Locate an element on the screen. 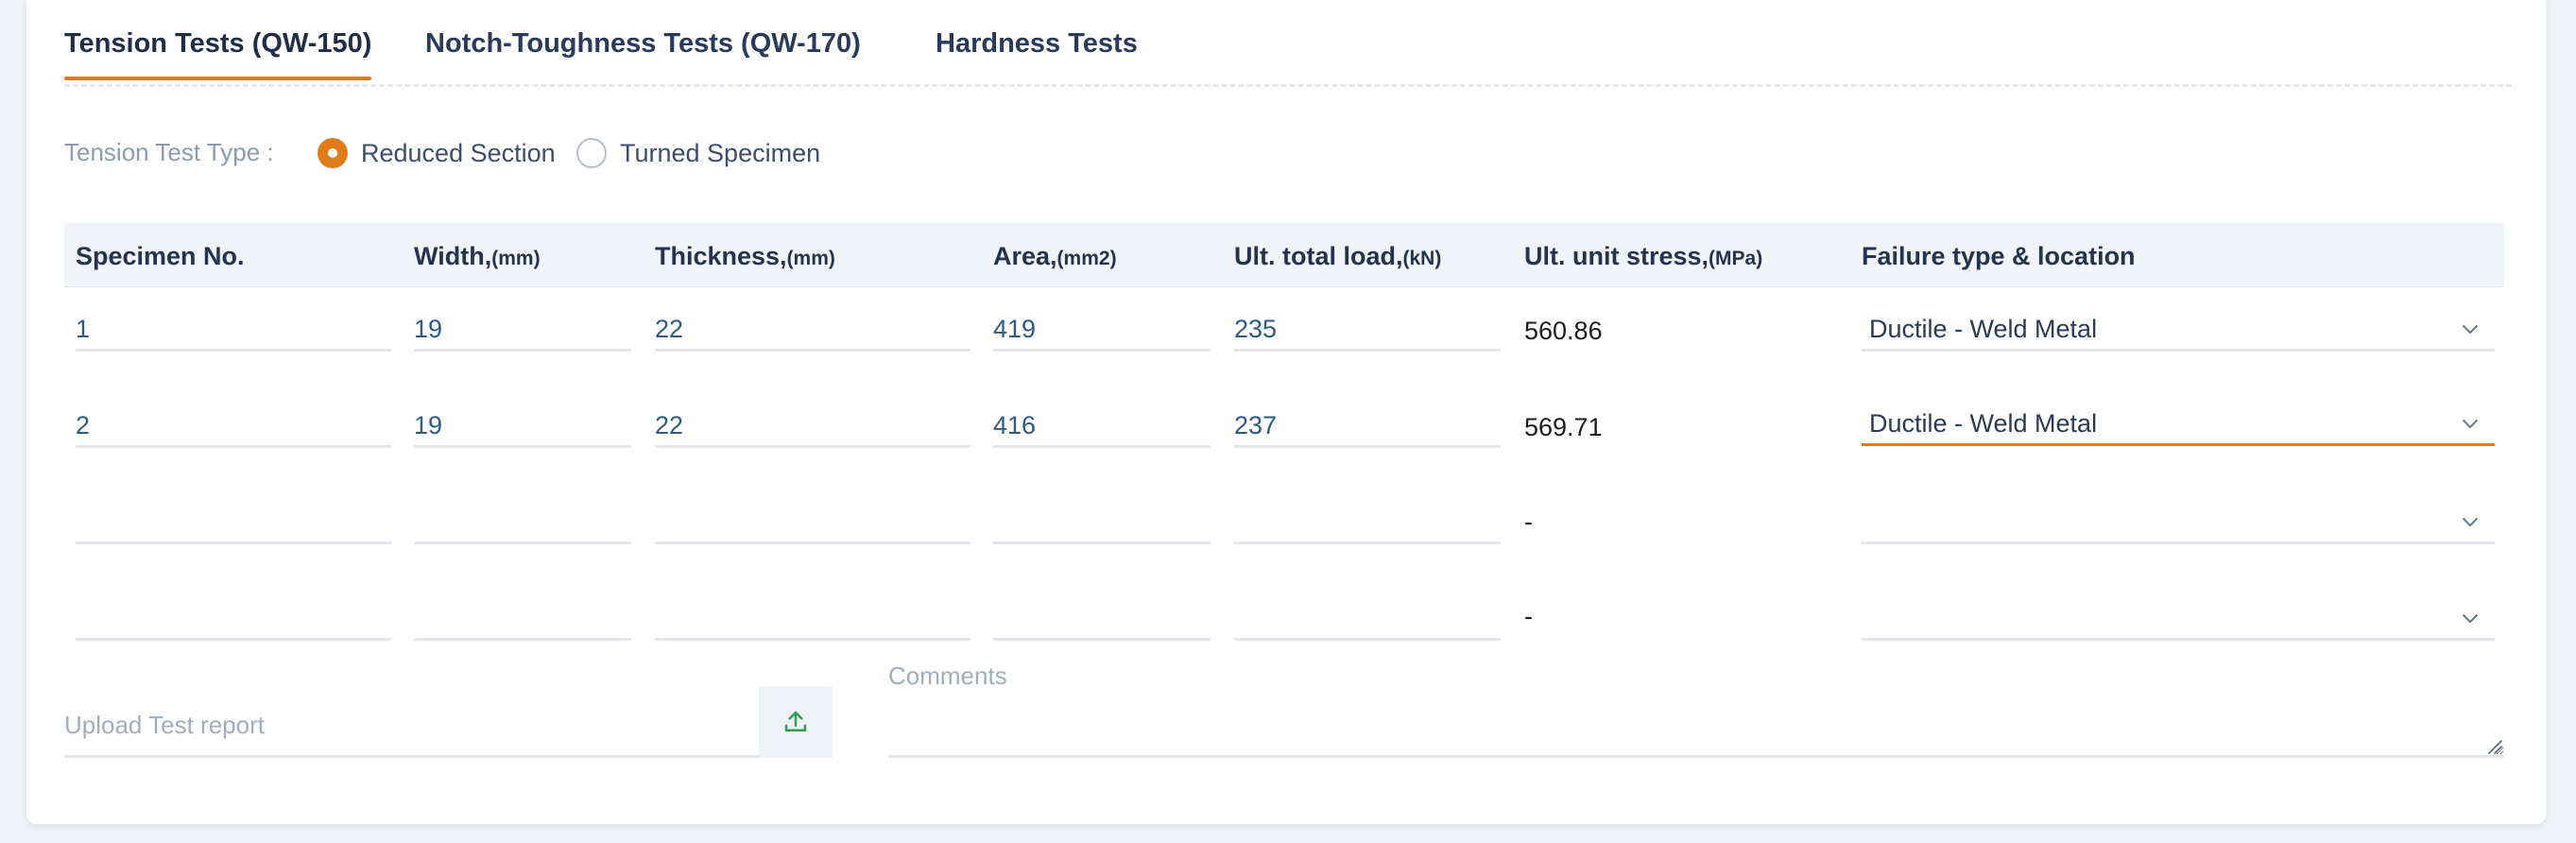 Image resolution: width=2576 pixels, height=843 pixels. header-ult-total-load: Ult. total load,(kN) is located at coordinates (1338, 256).